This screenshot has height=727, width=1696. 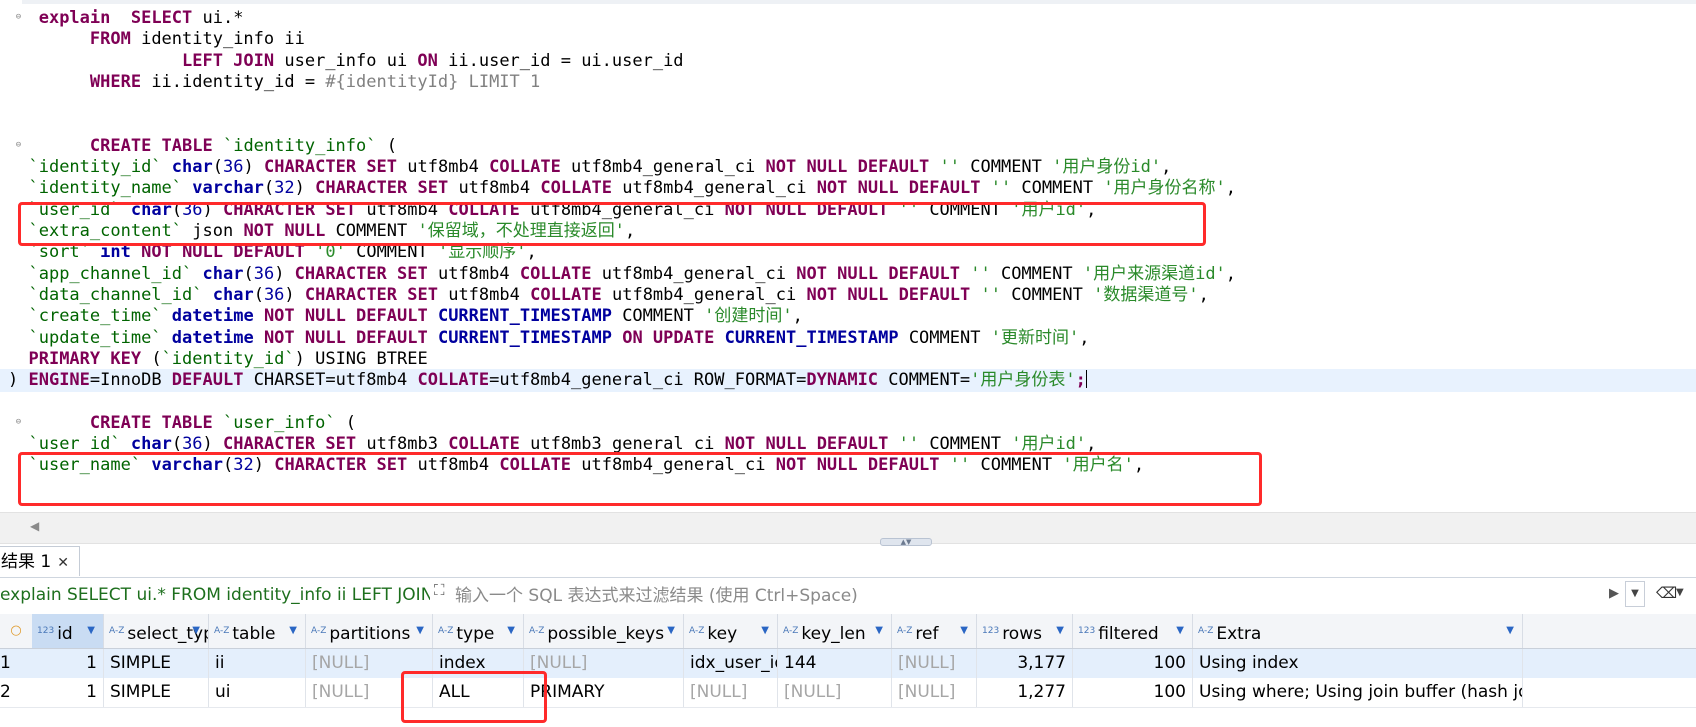 What do you see at coordinates (213, 444) in the screenshot?
I see `code-token: )` at bounding box center [213, 444].